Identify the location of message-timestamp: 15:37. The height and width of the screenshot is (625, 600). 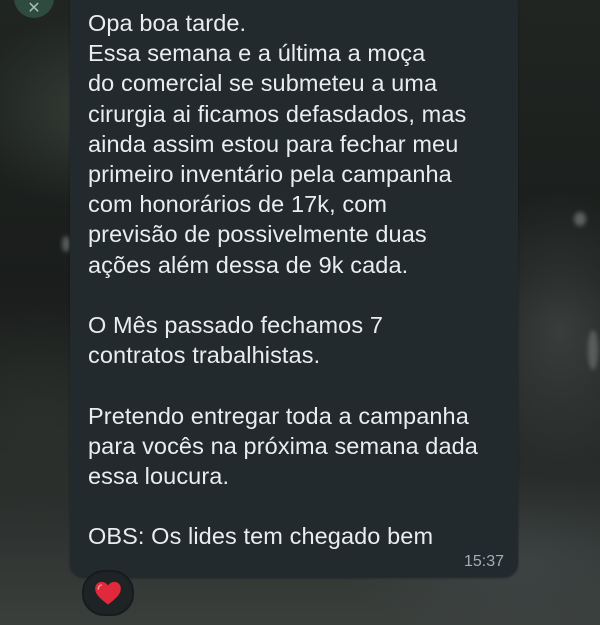
(483, 561).